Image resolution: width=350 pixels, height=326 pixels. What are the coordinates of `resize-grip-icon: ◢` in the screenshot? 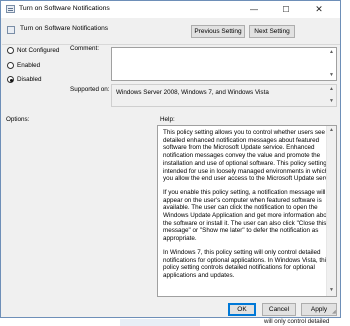 It's located at (335, 312).